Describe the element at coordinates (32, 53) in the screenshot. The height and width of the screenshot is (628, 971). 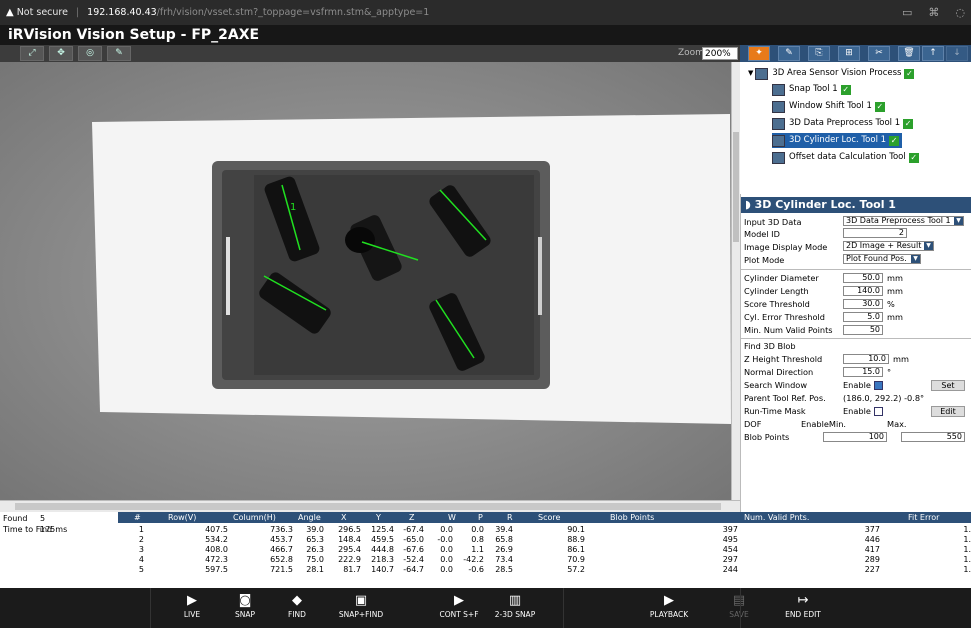
I see `fit-icon: ⤢` at that location.